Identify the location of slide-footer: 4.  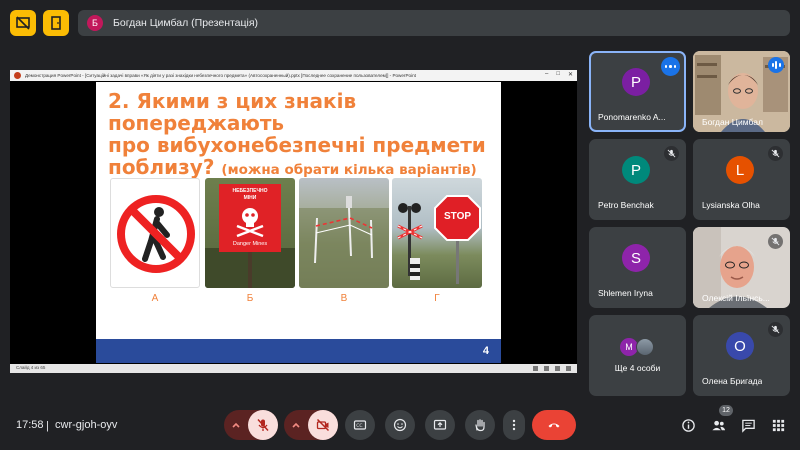
(298, 351).